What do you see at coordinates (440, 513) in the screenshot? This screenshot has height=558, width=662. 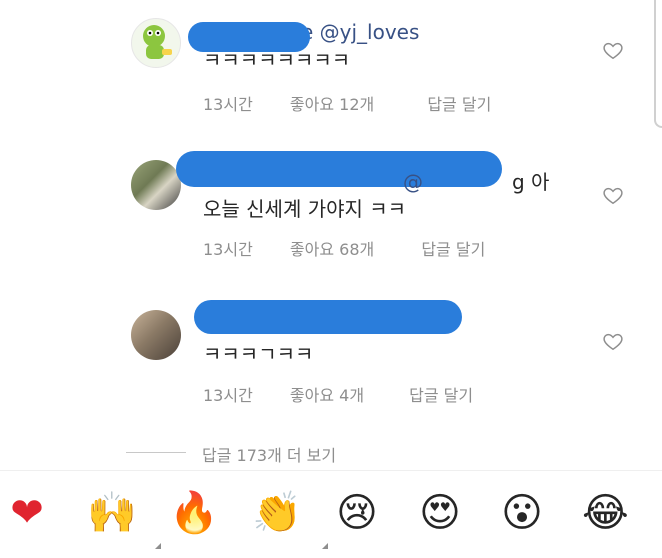 I see `heart-eyes-face-icon: 😍` at bounding box center [440, 513].